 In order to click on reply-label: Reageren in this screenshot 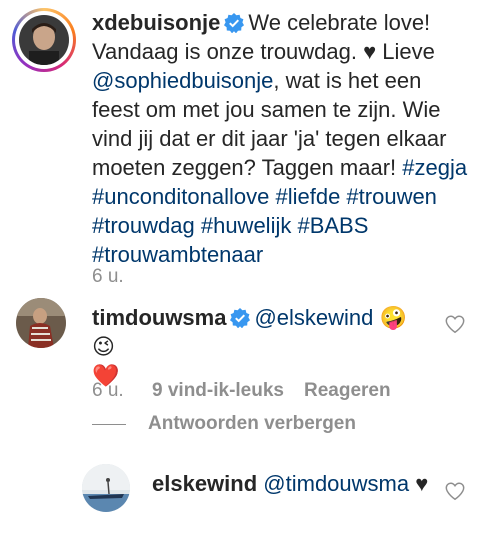, I will do `click(347, 390)`.